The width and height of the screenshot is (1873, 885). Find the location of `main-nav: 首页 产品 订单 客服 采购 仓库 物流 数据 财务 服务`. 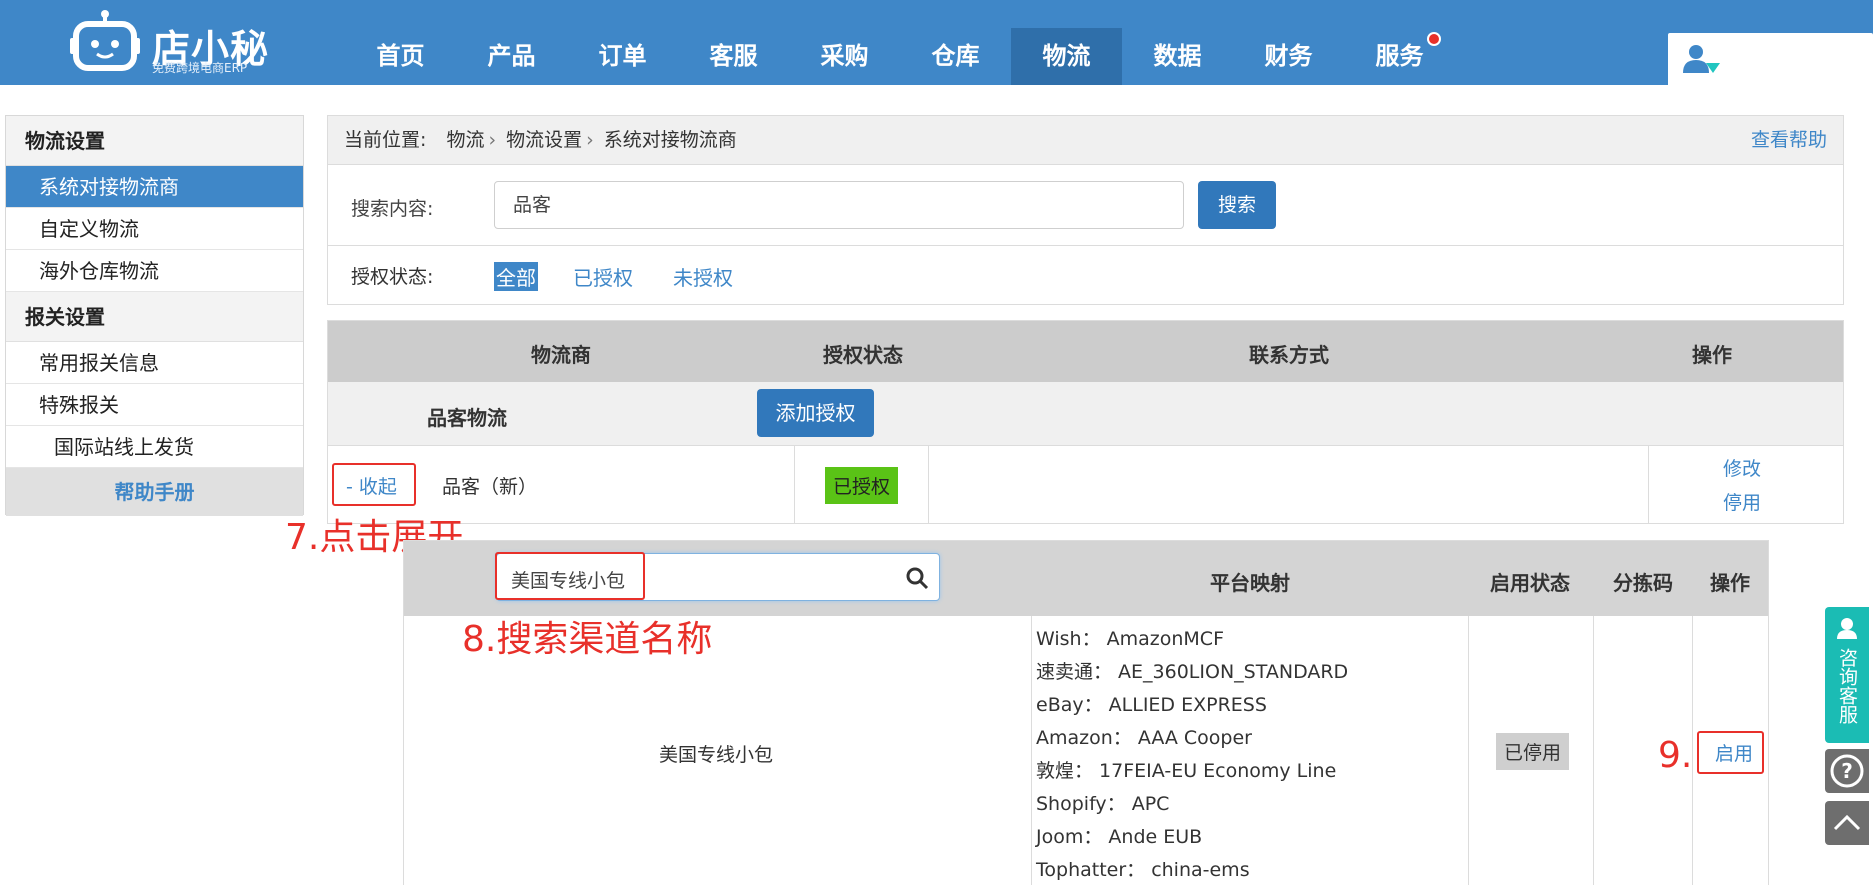

main-nav: 首页 产品 订单 客服 采购 仓库 物流 数据 财务 服务 is located at coordinates (900, 42).